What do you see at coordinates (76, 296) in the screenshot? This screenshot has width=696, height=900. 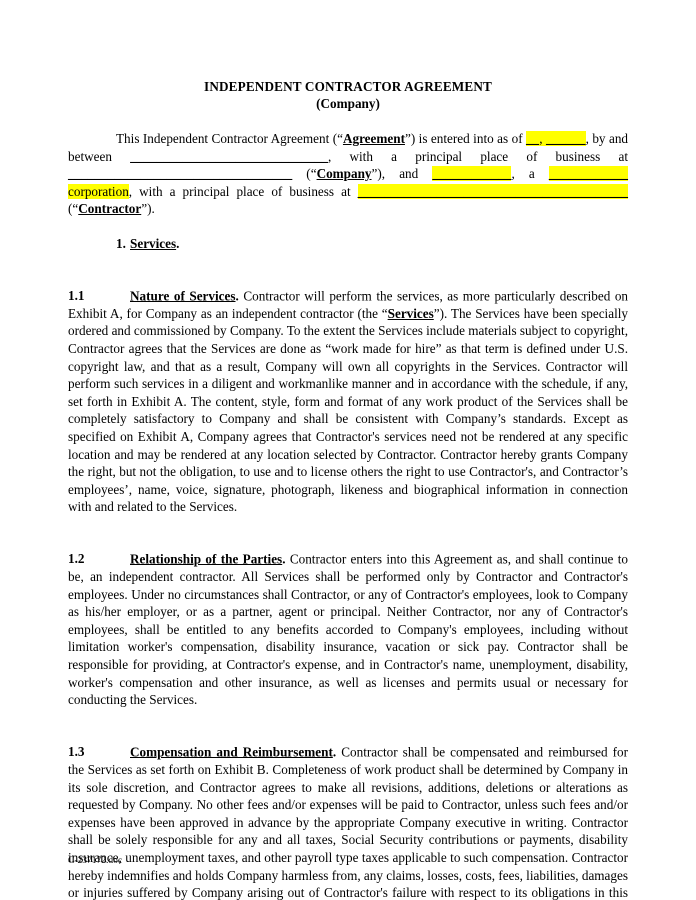 I see `subsection-number-label: 1.1` at bounding box center [76, 296].